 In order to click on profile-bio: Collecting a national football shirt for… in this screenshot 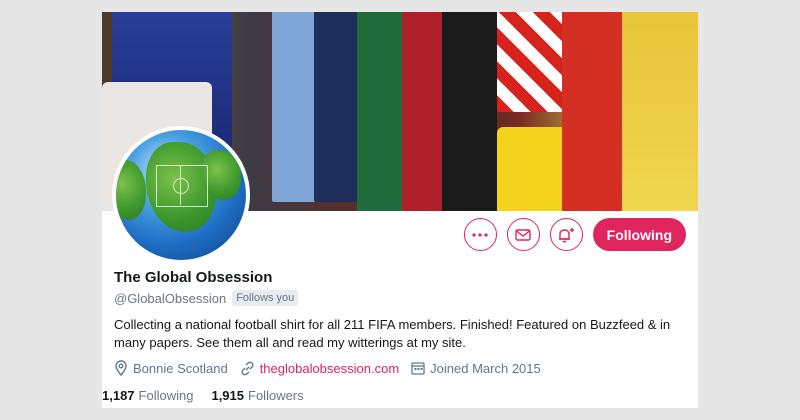, I will do `click(392, 333)`.